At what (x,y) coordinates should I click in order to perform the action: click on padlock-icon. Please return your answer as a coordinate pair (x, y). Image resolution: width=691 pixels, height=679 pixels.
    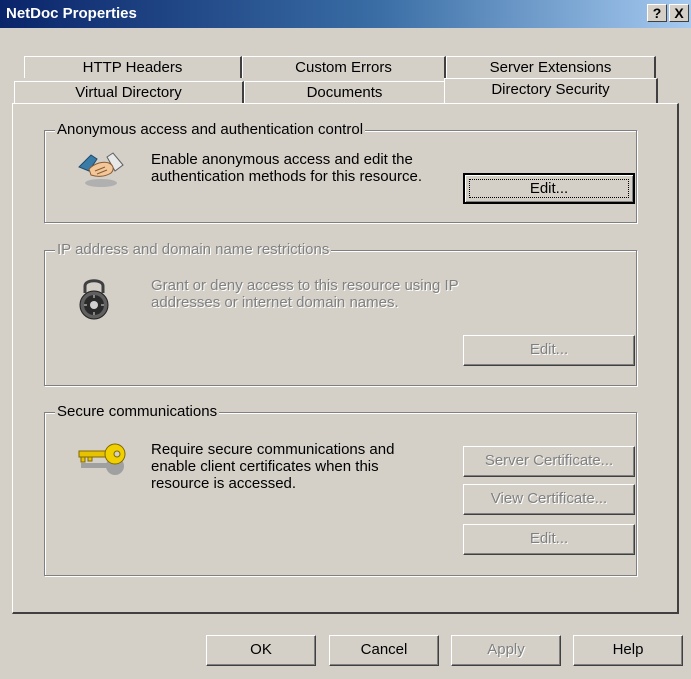
    Looking at the image, I should click on (94, 299).